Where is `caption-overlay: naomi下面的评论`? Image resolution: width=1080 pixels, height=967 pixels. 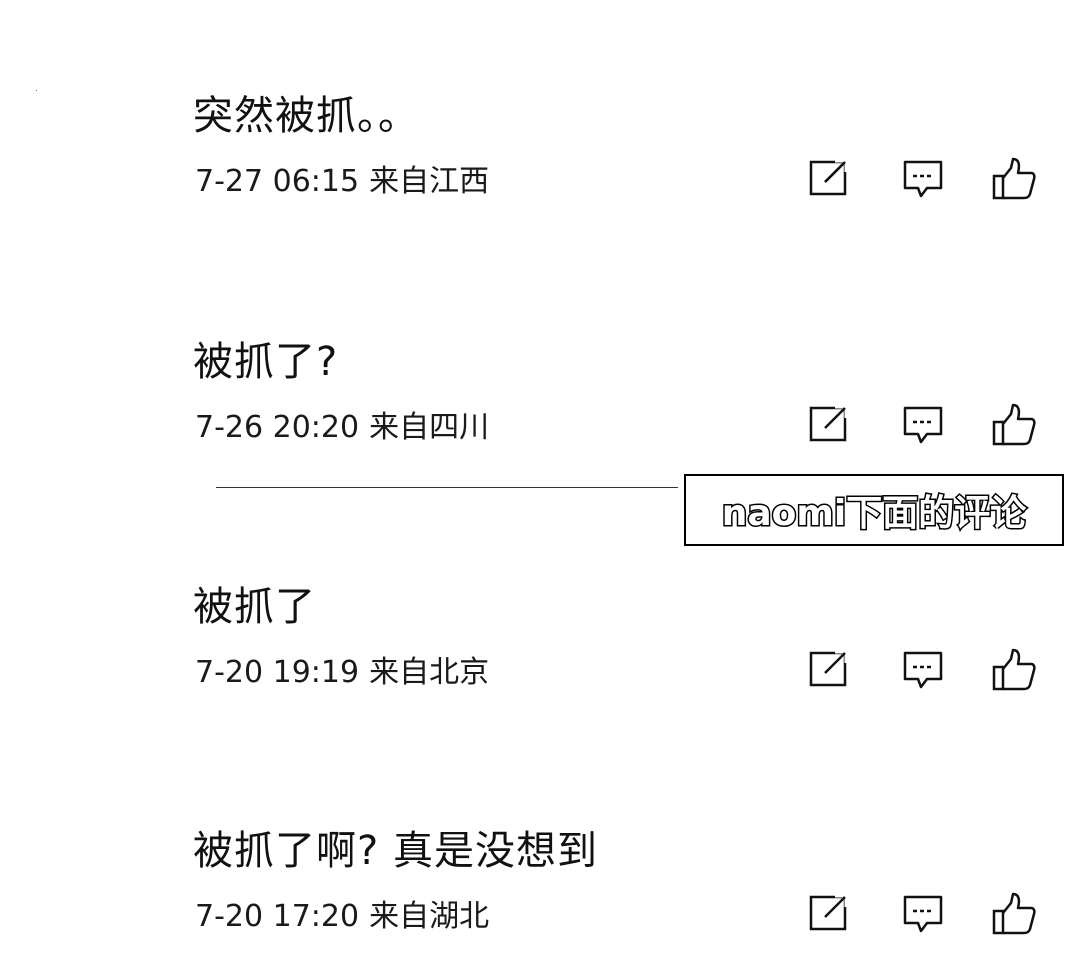
caption-overlay: naomi下面的评论 is located at coordinates (874, 510).